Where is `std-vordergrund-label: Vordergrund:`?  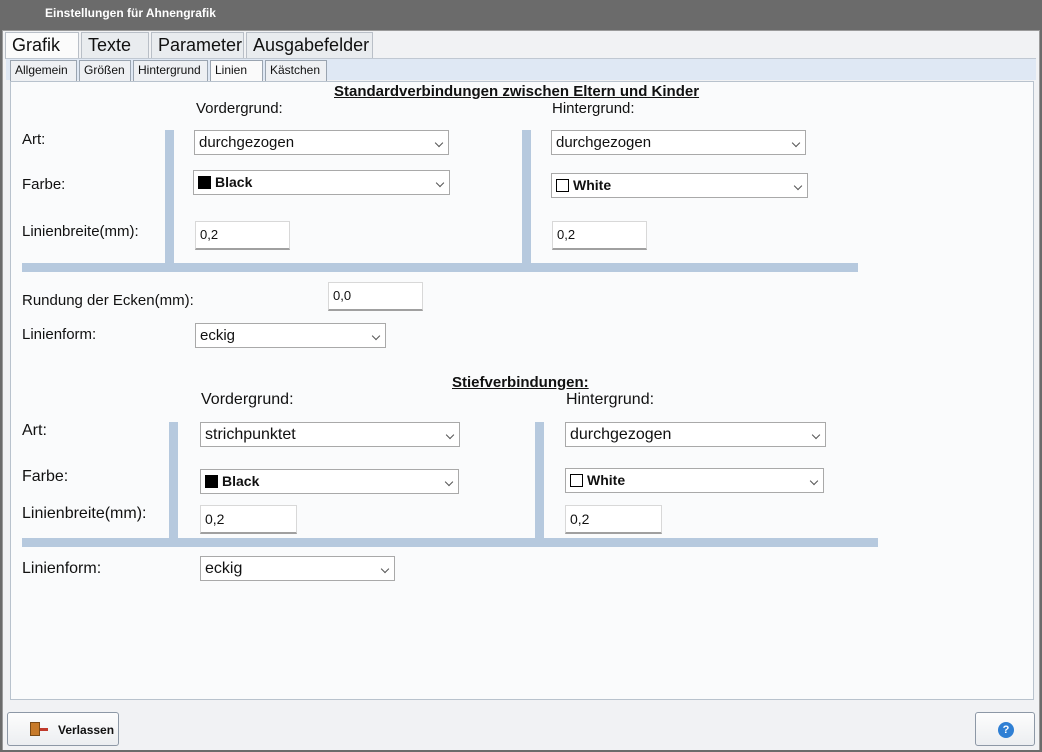 std-vordergrund-label: Vordergrund: is located at coordinates (239, 108).